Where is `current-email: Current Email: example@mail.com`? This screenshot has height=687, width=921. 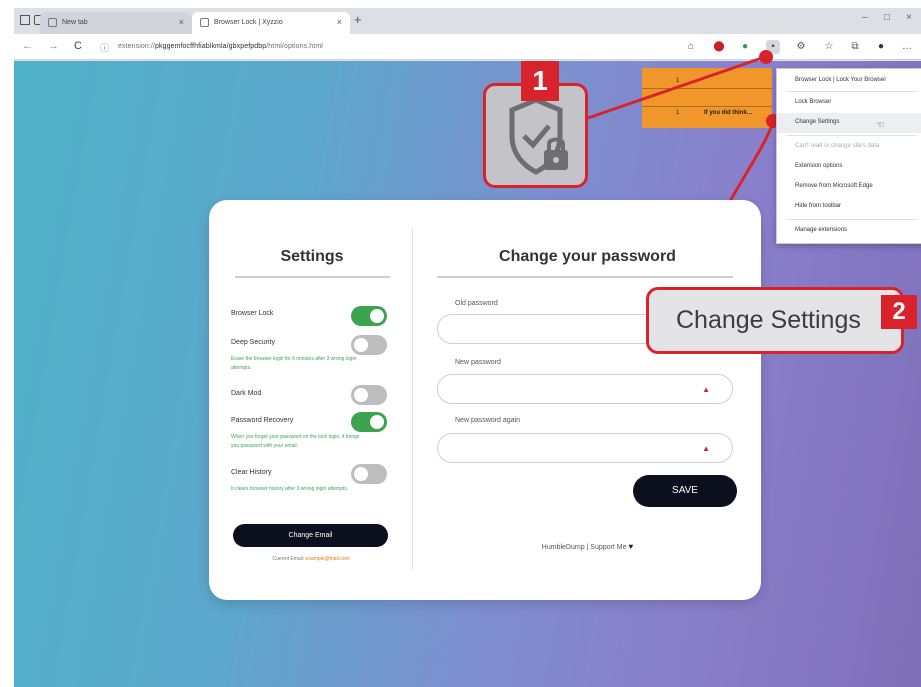 current-email: Current Email: example@mail.com is located at coordinates (311, 559).